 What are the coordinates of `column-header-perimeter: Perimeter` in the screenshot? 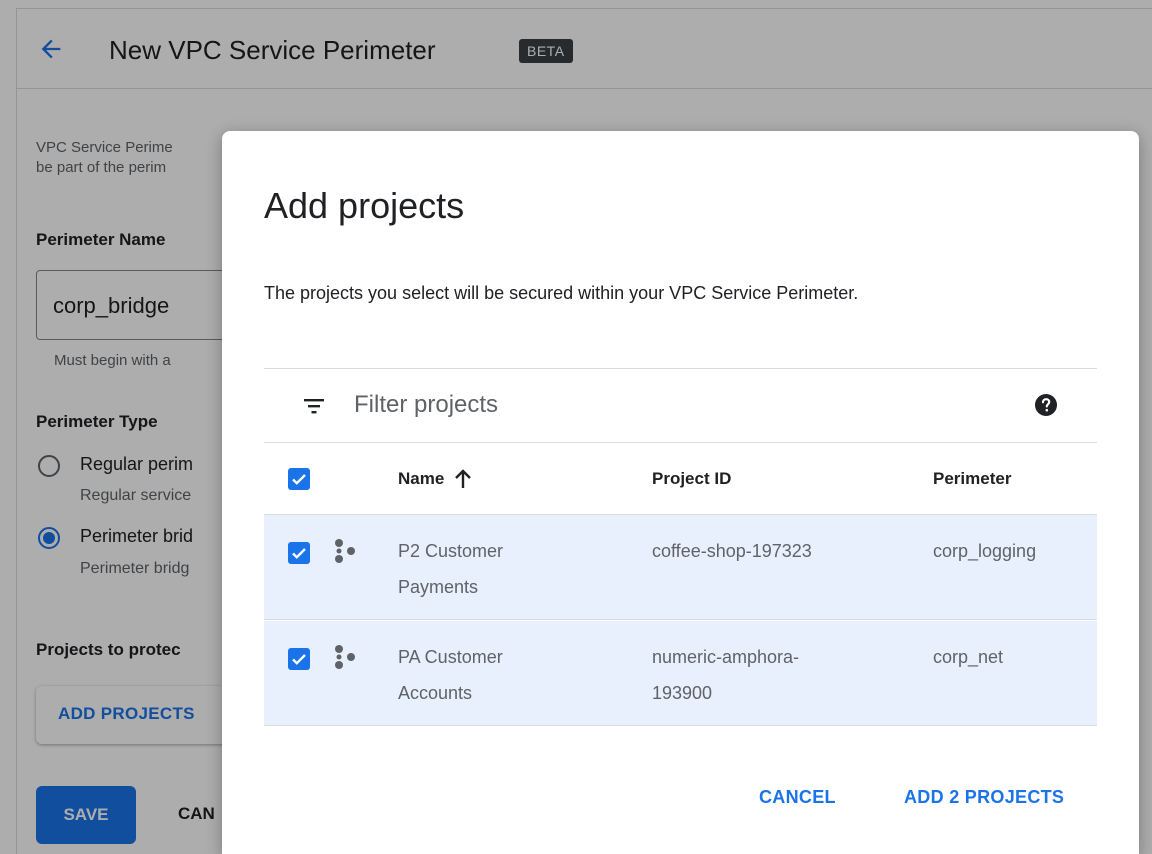 It's located at (972, 479).